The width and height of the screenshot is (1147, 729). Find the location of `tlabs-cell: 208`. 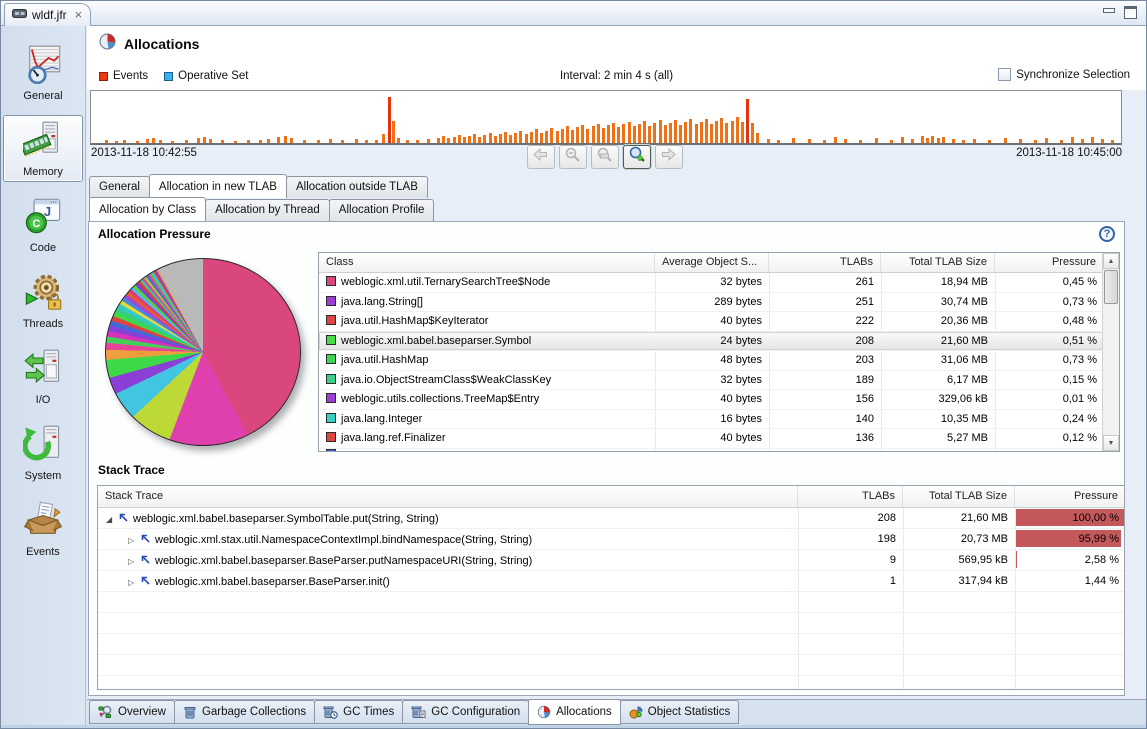

tlabs-cell: 208 is located at coordinates (886, 518).